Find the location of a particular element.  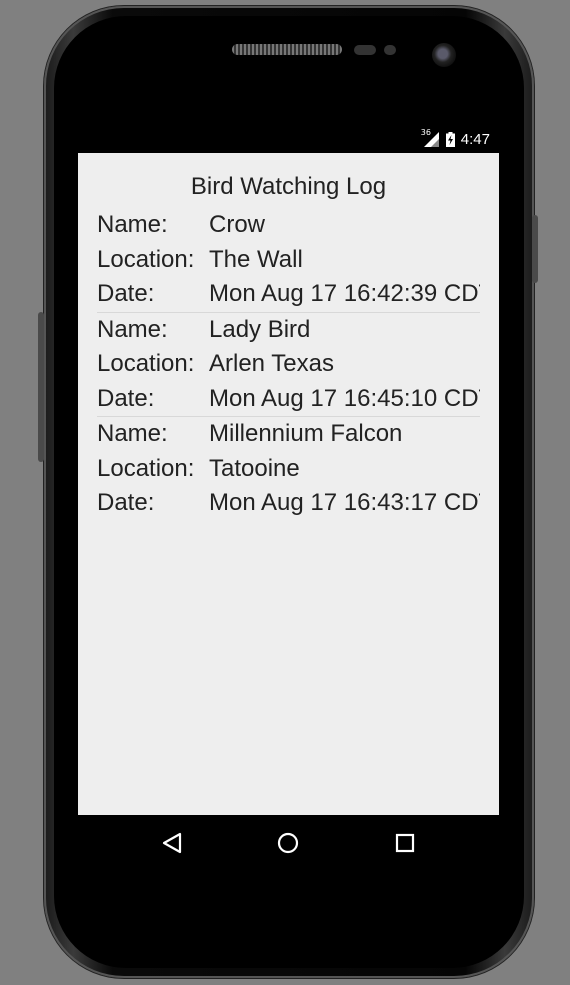

location-value: The Wall is located at coordinates (256, 259).